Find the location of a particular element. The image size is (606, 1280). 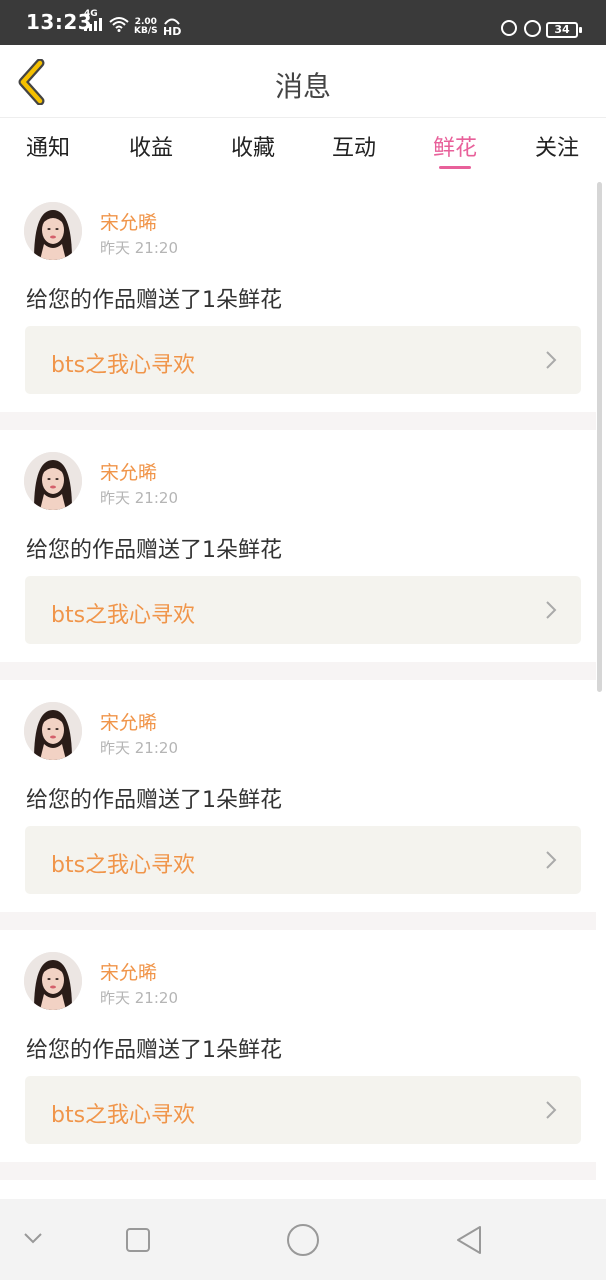

recents-square-icon is located at coordinates (138, 1240).